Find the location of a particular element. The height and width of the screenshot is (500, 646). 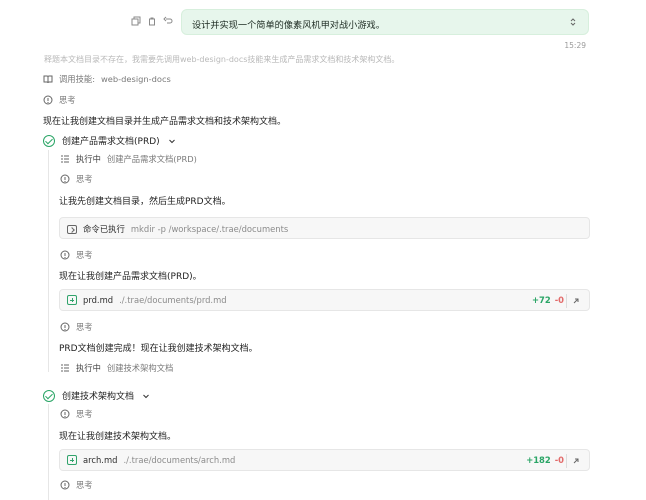

file-path: ./.trae/documents/prd.md is located at coordinates (173, 300).